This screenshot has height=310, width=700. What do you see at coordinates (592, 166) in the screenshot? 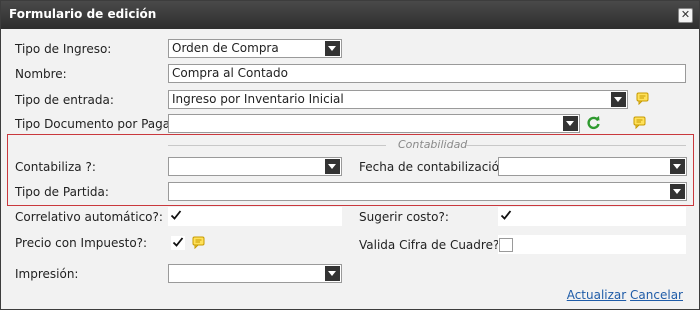
I see `fecha-contabilizacion-select` at bounding box center [592, 166].